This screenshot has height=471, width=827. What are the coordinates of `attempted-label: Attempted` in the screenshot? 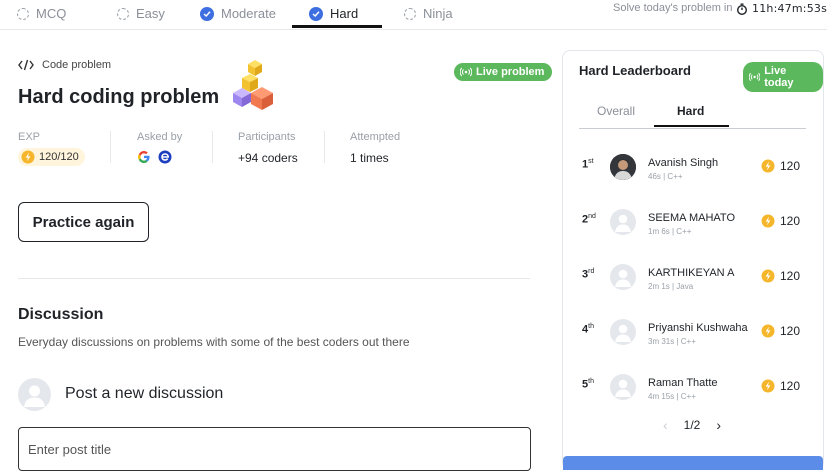 It's located at (375, 137).